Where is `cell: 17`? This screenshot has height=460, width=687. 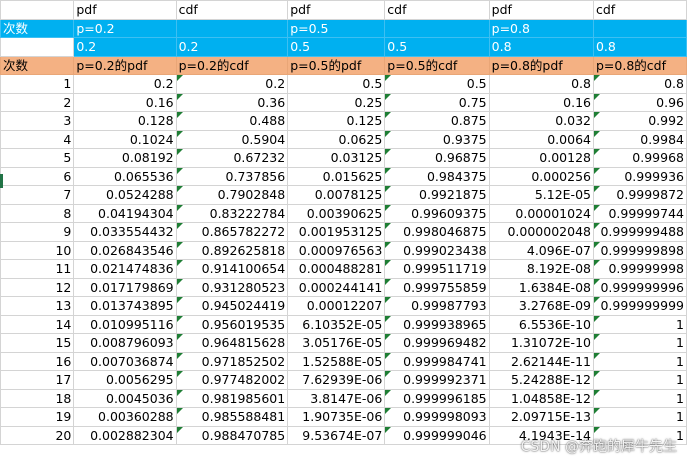 cell: 17 is located at coordinates (37, 380).